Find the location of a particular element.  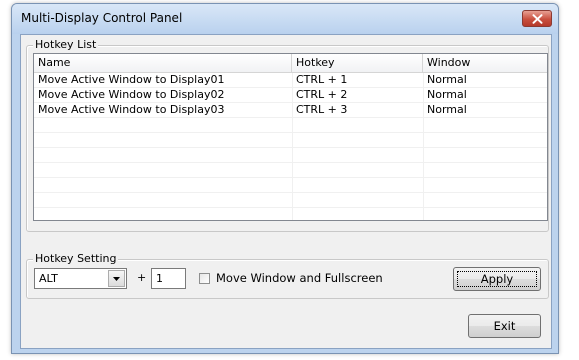

list-header: Name Hotkey Window is located at coordinates (290, 63).